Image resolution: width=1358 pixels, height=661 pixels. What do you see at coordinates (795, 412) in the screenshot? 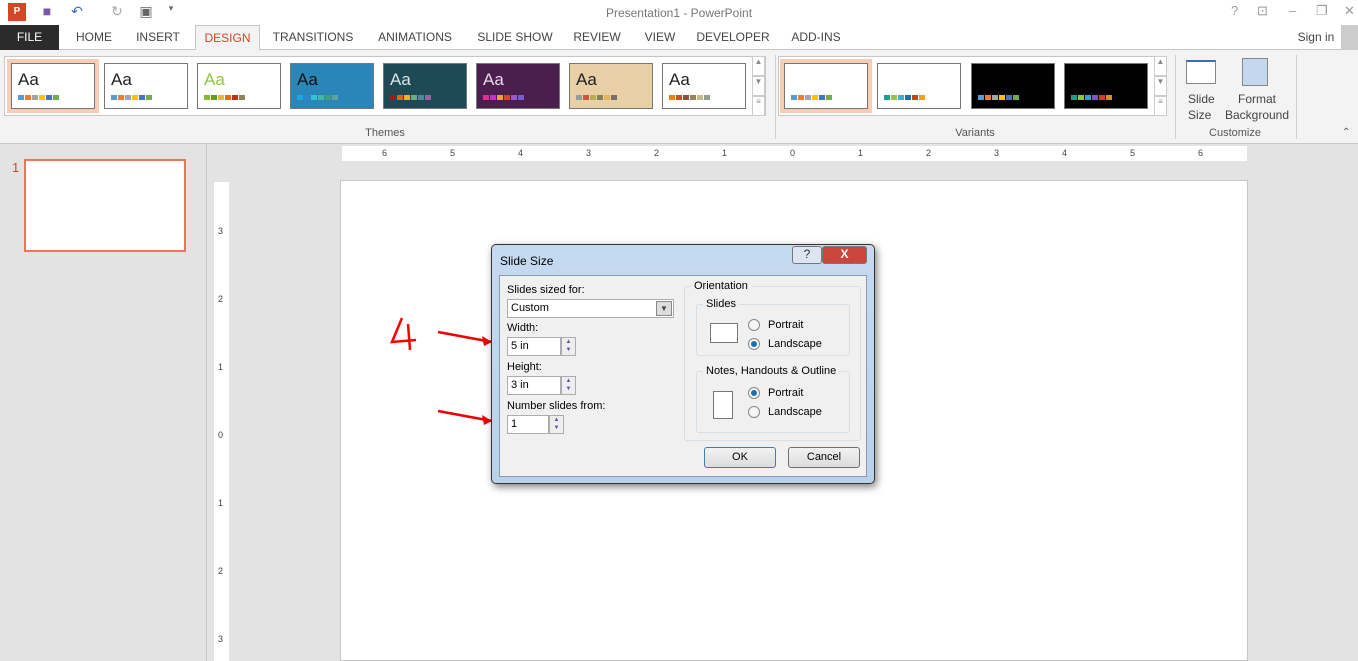
I see `notes-landscape-label: Landscape` at bounding box center [795, 412].